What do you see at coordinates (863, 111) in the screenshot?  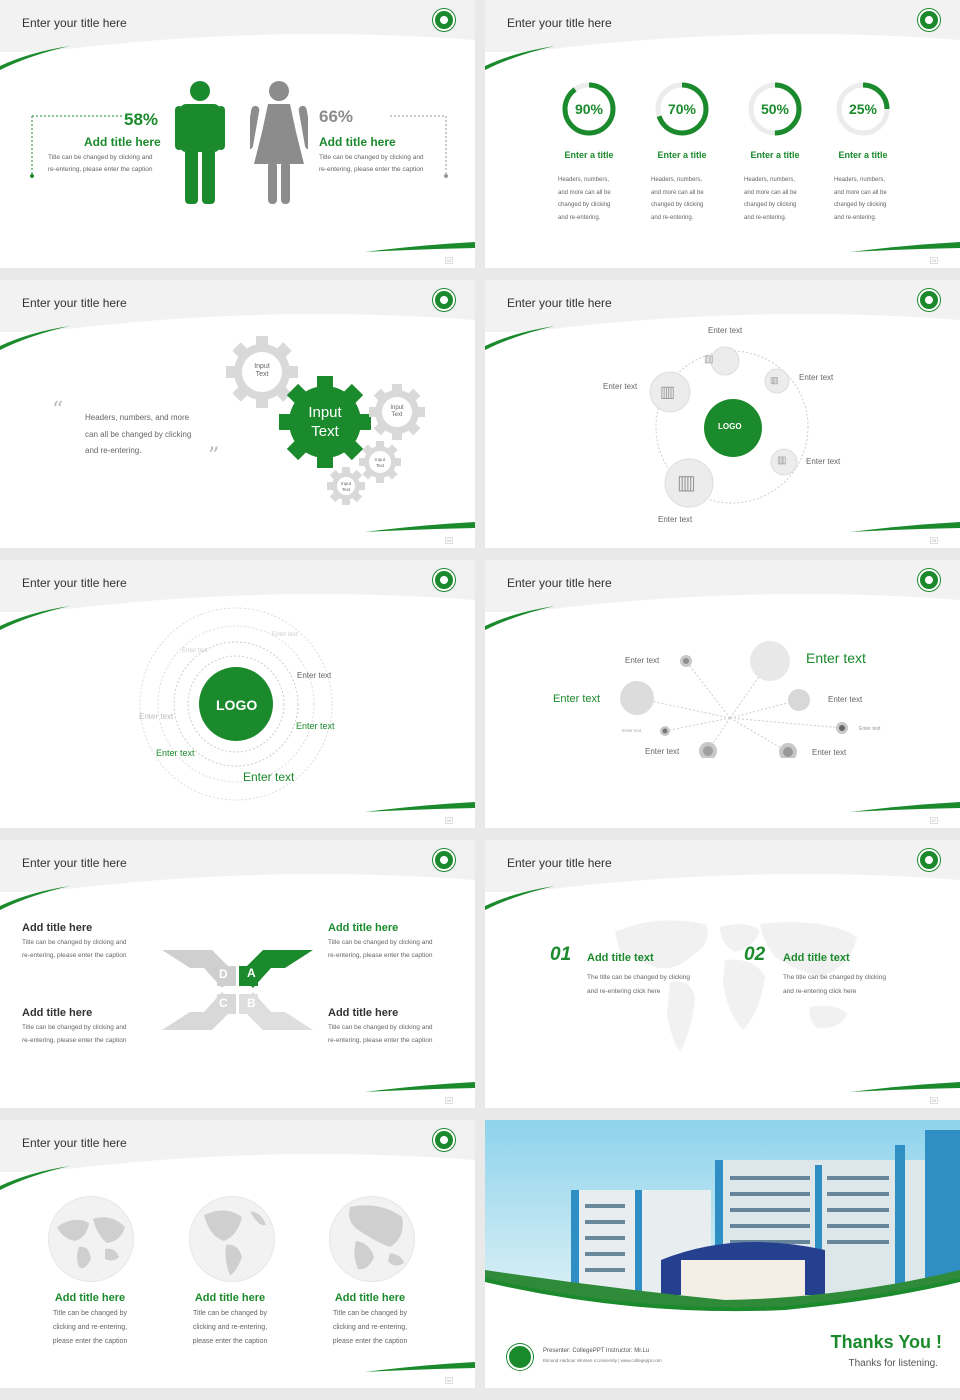 I see `progress-item-4: 25%` at bounding box center [863, 111].